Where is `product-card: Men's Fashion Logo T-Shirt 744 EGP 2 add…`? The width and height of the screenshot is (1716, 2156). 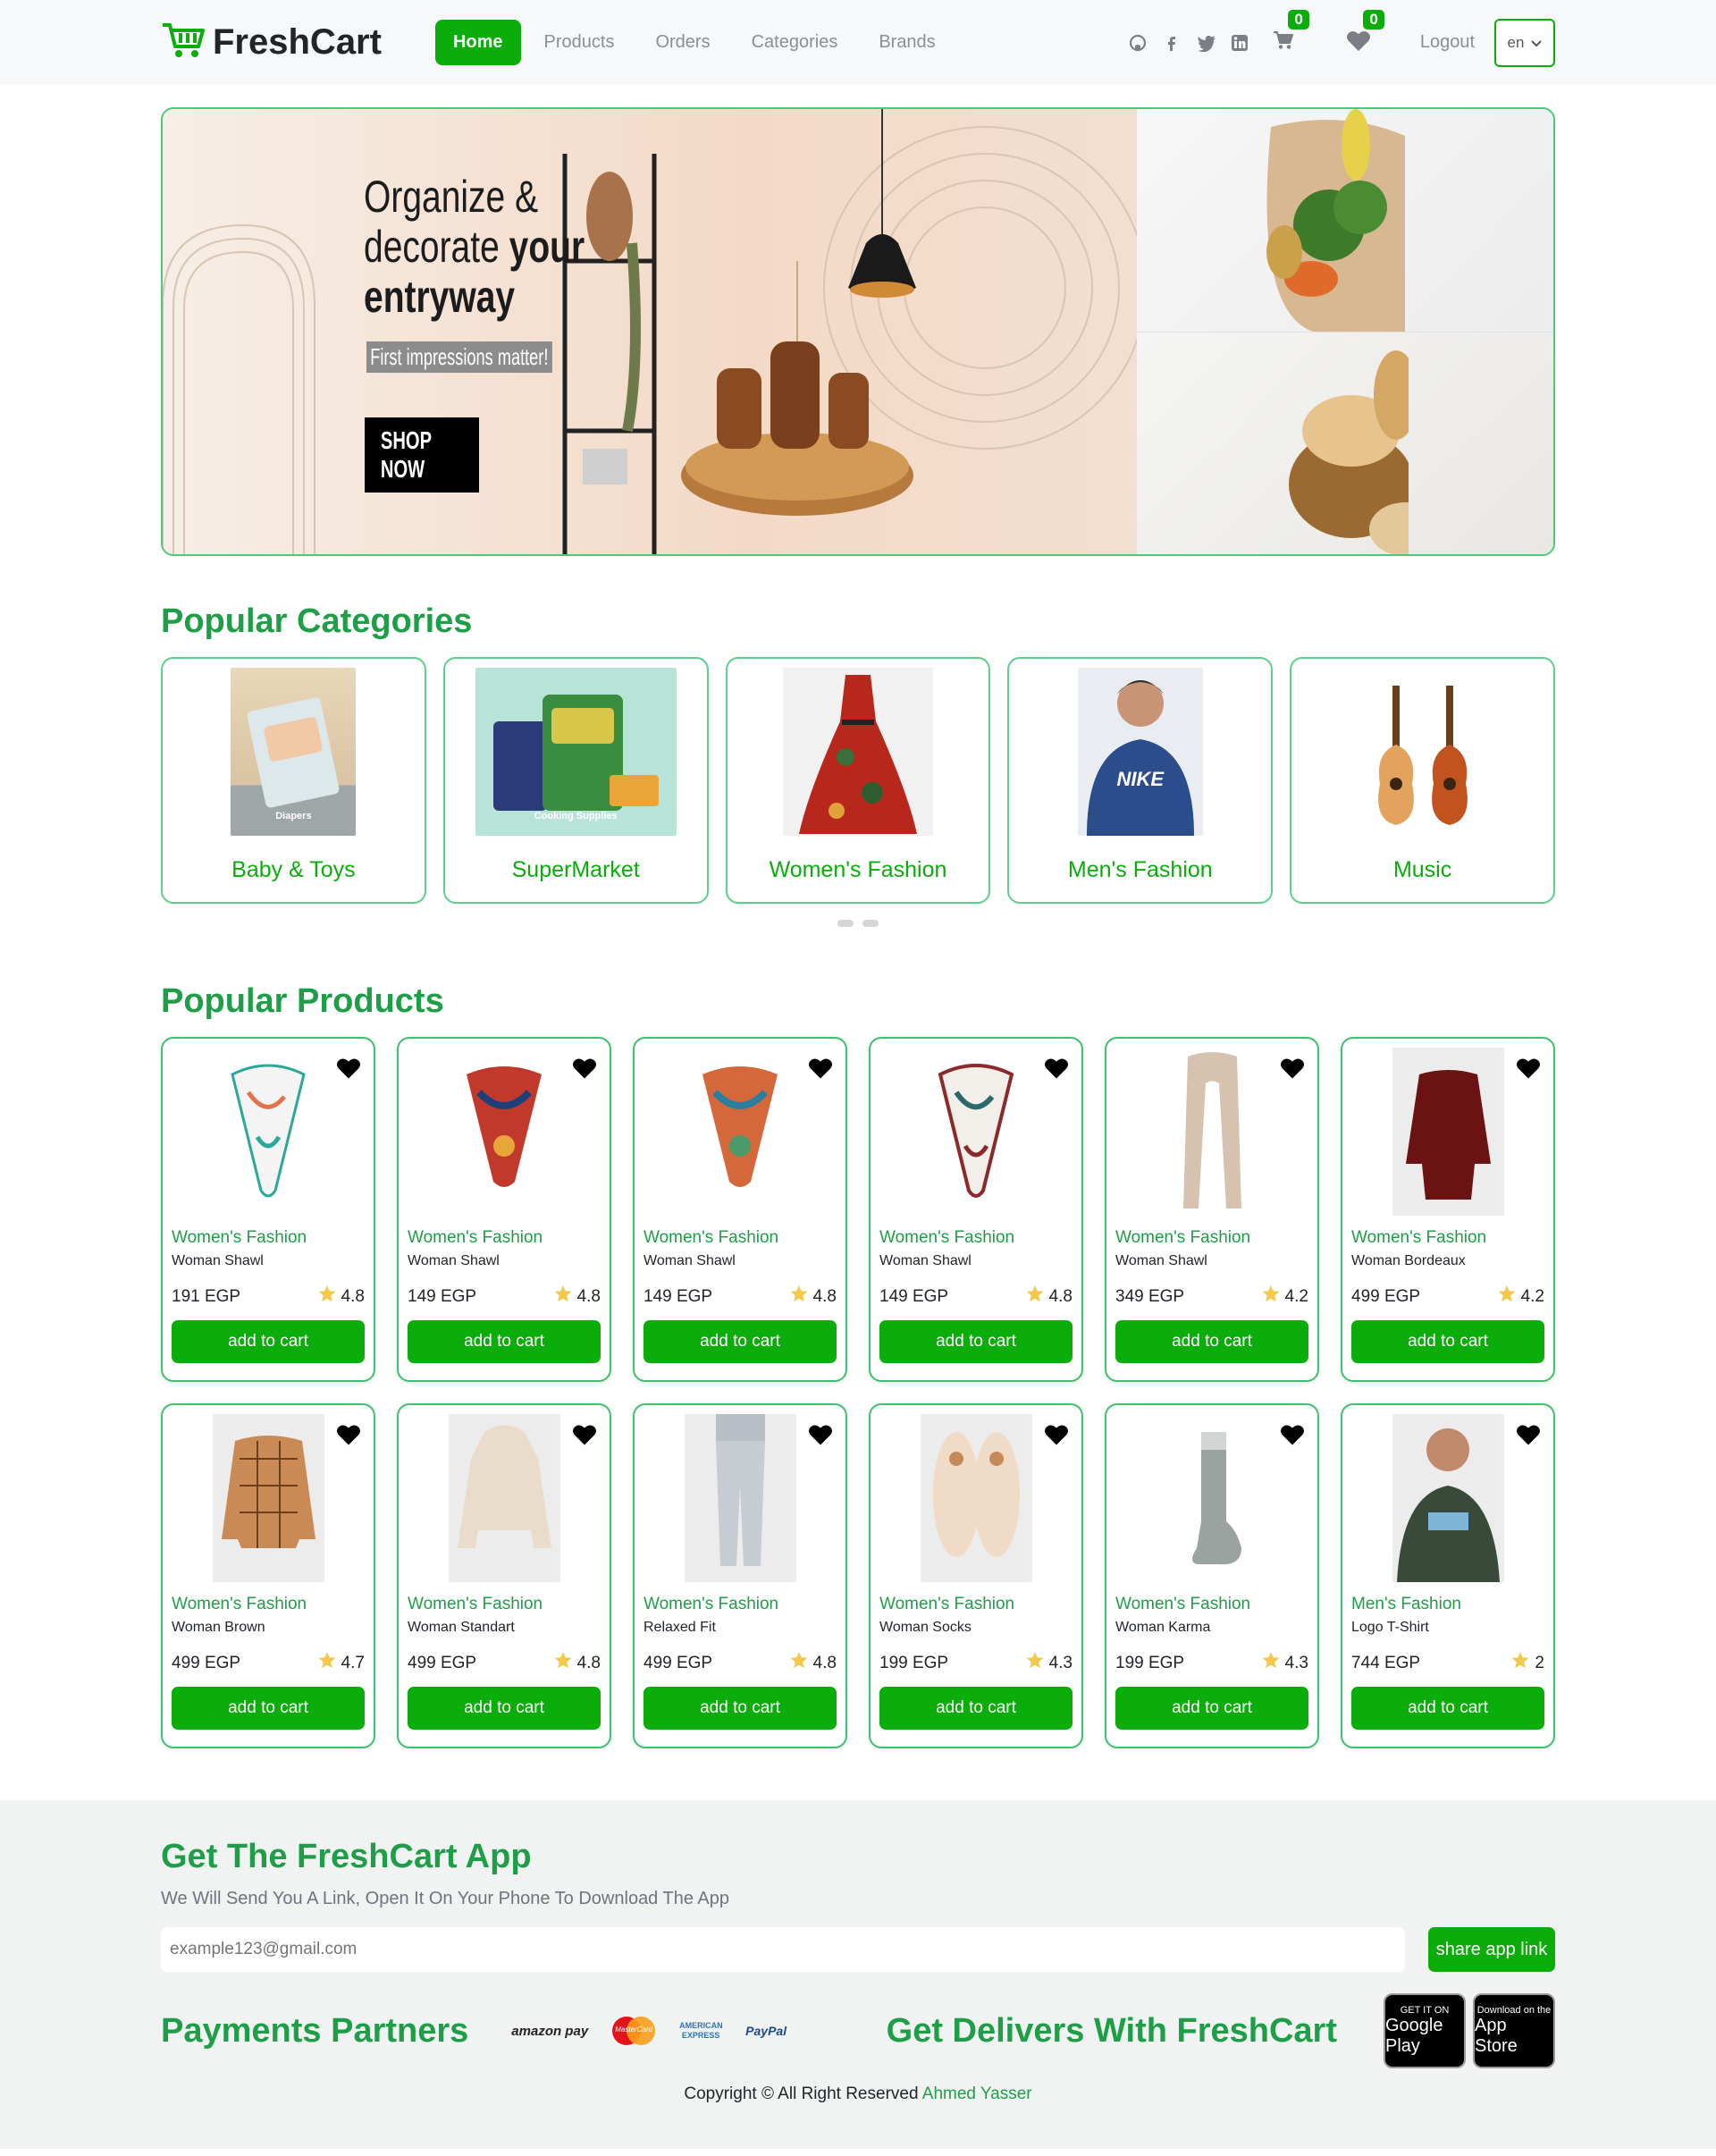
product-card: Men's Fashion Logo T-Shirt 744 EGP 2 add… is located at coordinates (1448, 1575).